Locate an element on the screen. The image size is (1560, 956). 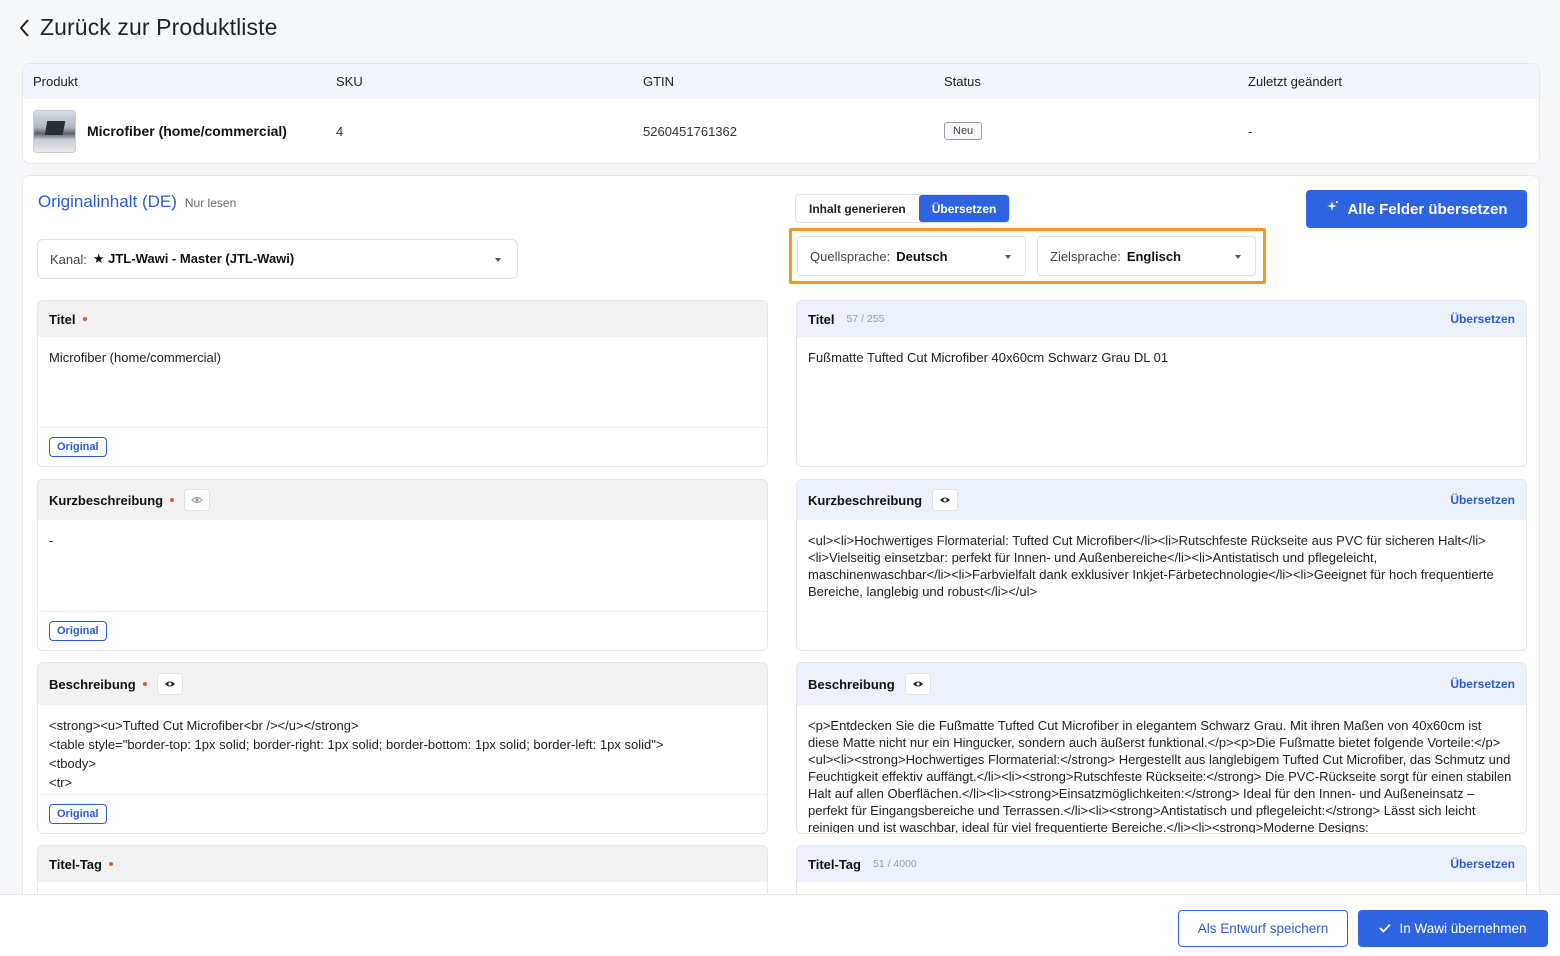
char-counter: 51 / 4000 is located at coordinates (894, 864).